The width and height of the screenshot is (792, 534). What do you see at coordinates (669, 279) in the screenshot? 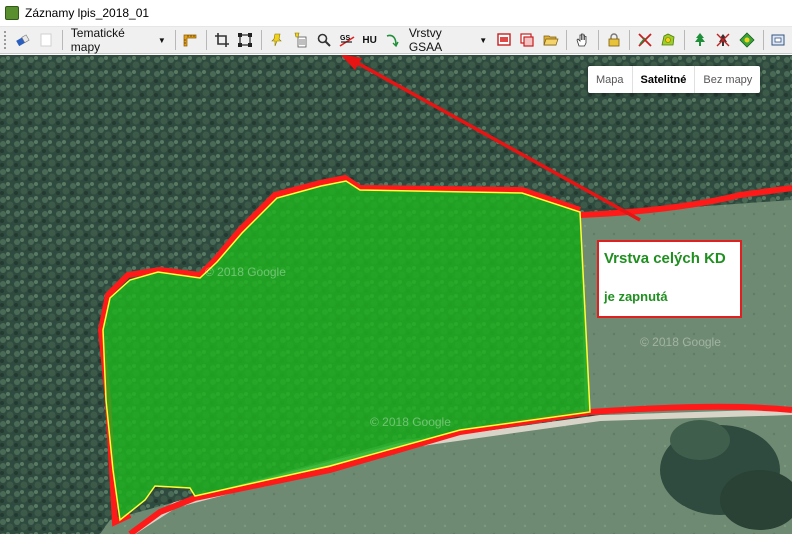
I see `annotation-box: Vrstva celých KD je zapnutá` at bounding box center [669, 279].